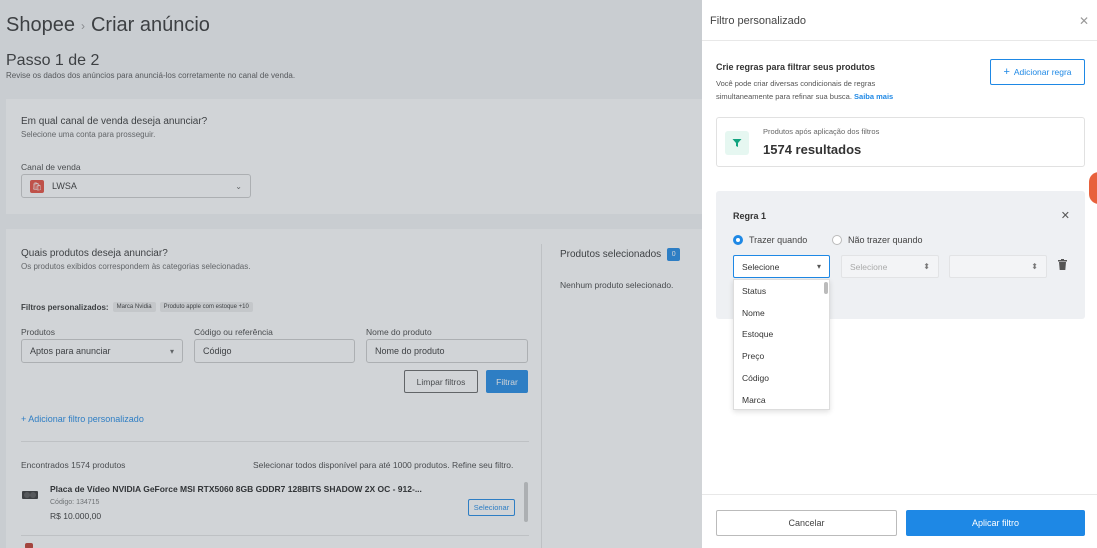 The width and height of the screenshot is (1097, 548). I want to click on close-icon: ✕, so click(1084, 21).